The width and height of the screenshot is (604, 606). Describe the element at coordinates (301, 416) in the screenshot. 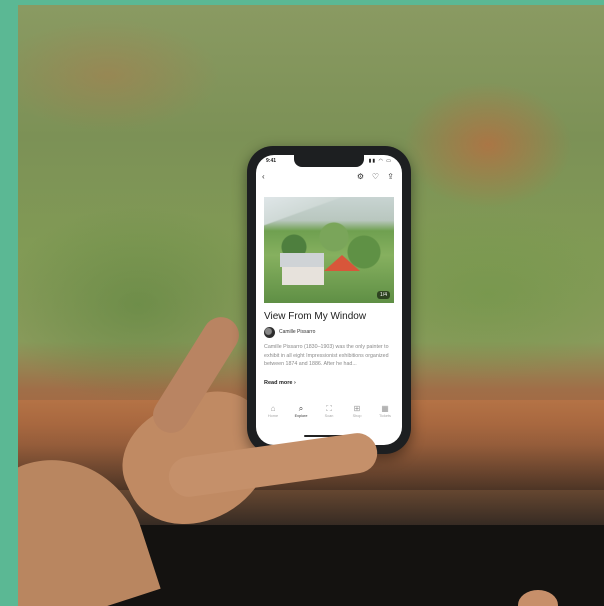

I see `tab-explore-label: Explore` at that location.